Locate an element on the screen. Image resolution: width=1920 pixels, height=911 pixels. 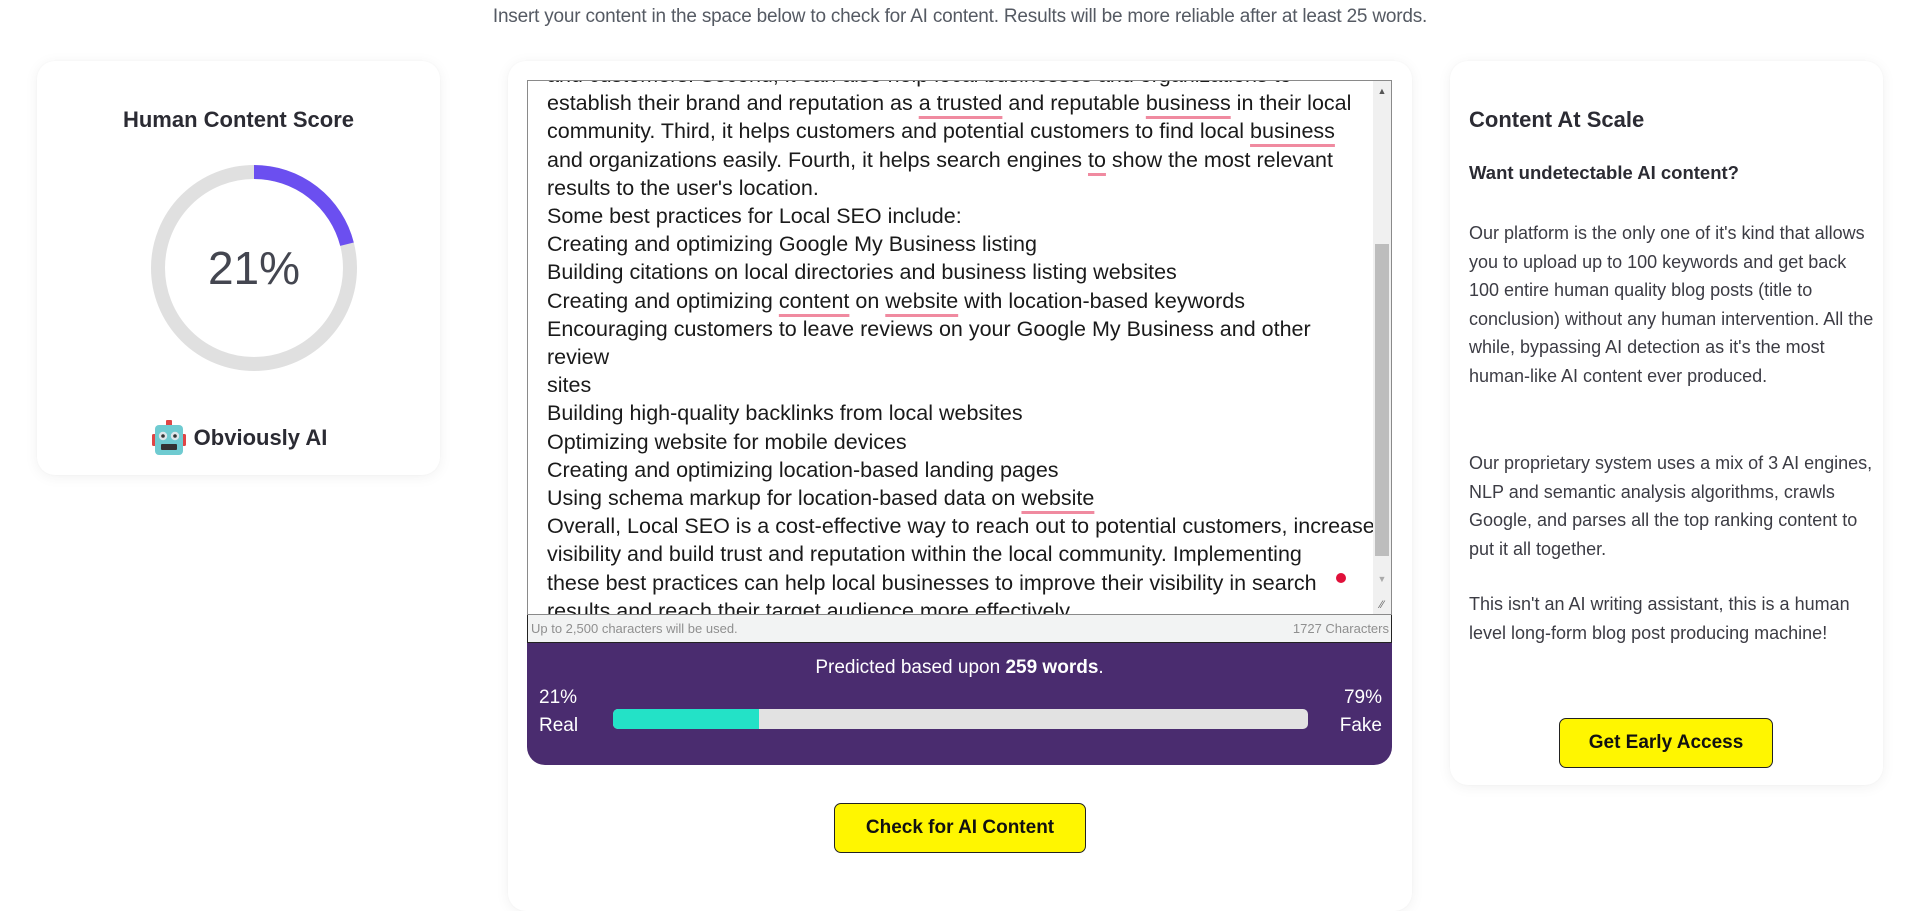
recording-indicator-icon is located at coordinates (1341, 578).